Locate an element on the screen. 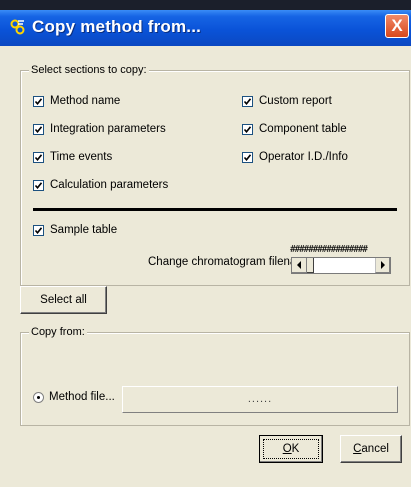 This screenshot has height=487, width=411. checkbox-label: Custom report is located at coordinates (295, 101).